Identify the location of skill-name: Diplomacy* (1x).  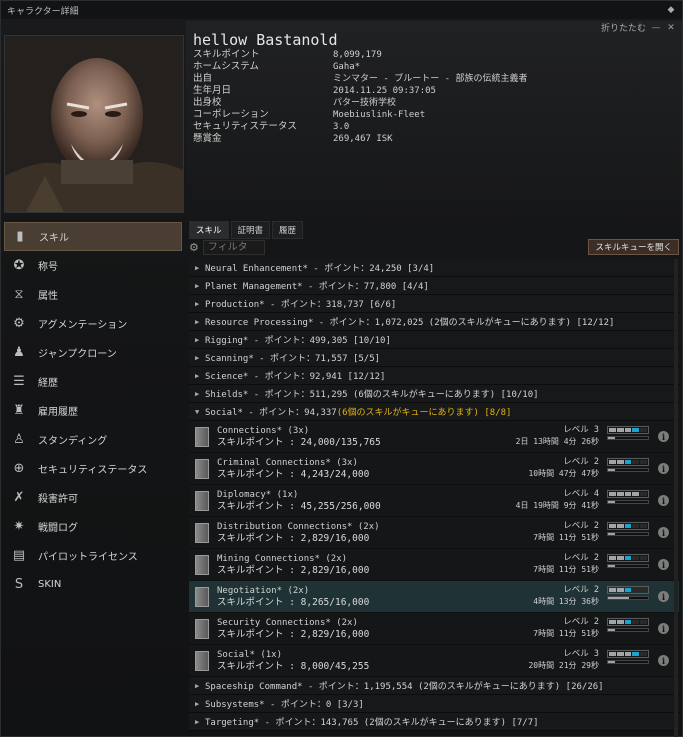
(258, 494).